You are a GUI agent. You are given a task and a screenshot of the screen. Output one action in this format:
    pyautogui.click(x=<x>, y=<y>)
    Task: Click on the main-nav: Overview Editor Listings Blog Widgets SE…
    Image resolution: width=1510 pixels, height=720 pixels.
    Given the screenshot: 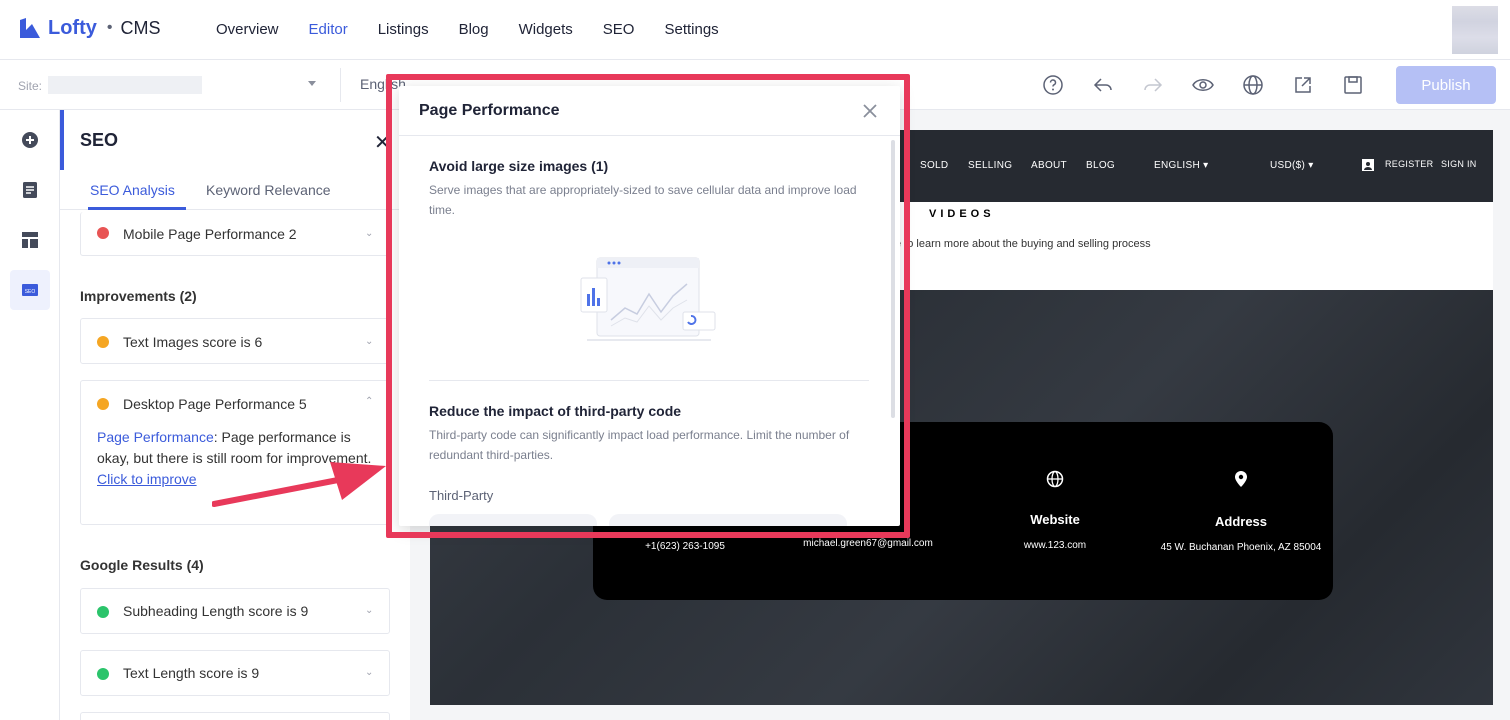 What is the action you would take?
    pyautogui.click(x=482, y=30)
    